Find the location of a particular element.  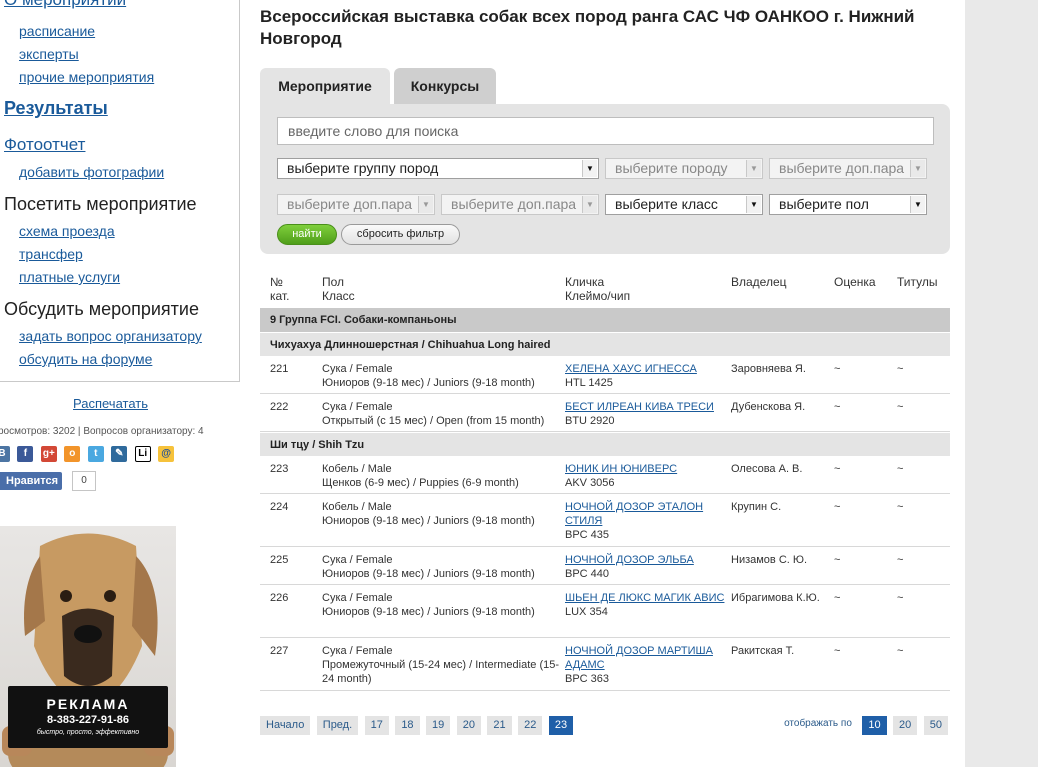

dog-name-link: ЮНИК ИН ЮНИВЕРС is located at coordinates (621, 469).